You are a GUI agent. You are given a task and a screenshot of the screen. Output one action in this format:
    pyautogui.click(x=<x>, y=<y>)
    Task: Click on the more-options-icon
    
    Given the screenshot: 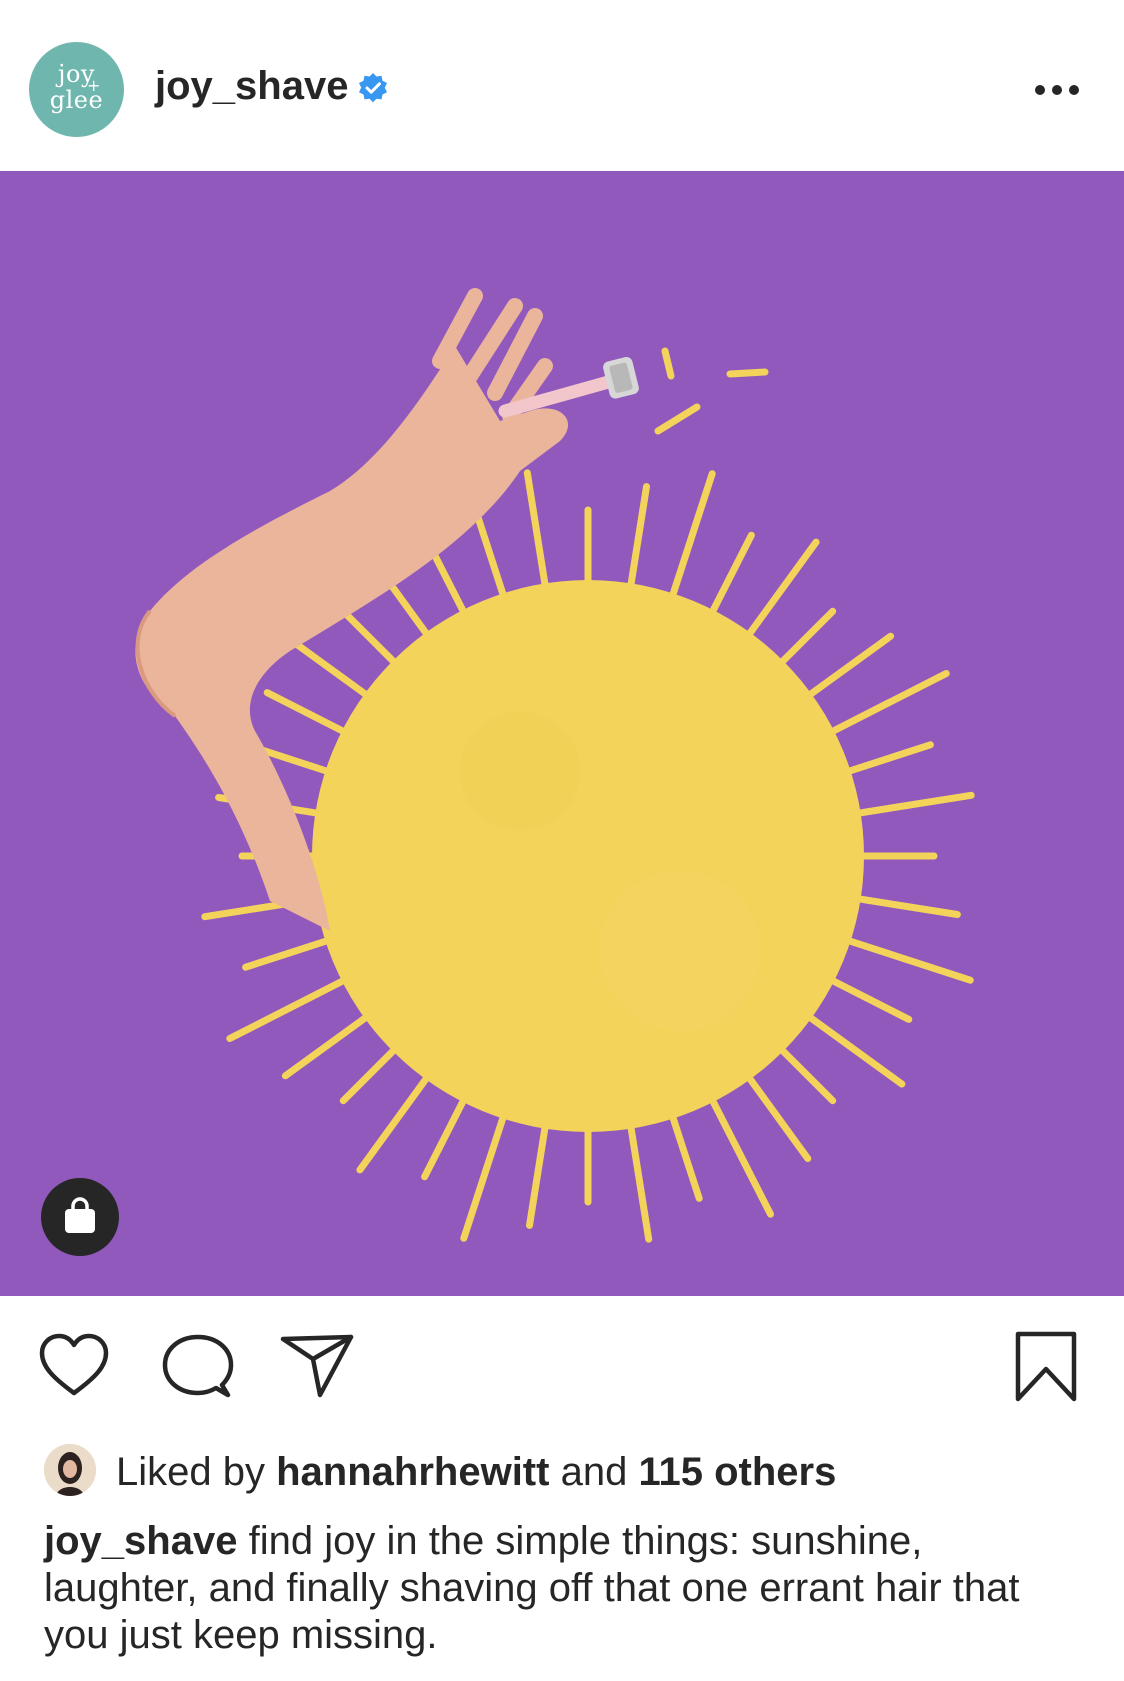 What is the action you would take?
    pyautogui.click(x=1057, y=90)
    